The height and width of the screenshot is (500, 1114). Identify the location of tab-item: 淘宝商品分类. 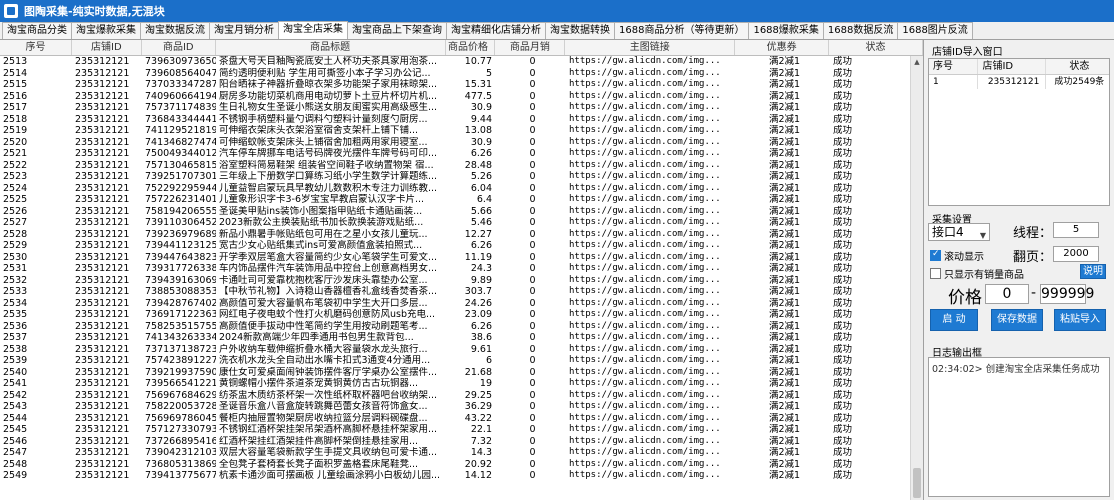
(37, 30).